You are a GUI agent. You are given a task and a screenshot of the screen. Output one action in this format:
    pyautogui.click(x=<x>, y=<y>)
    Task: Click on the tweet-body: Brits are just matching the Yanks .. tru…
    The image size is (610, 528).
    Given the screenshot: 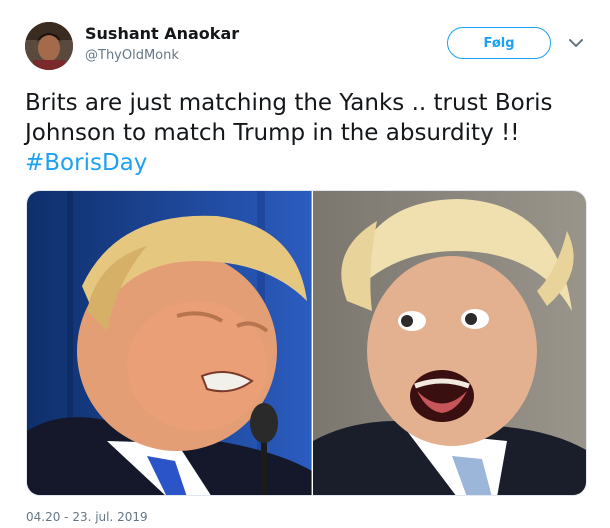 What is the action you would take?
    pyautogui.click(x=289, y=118)
    